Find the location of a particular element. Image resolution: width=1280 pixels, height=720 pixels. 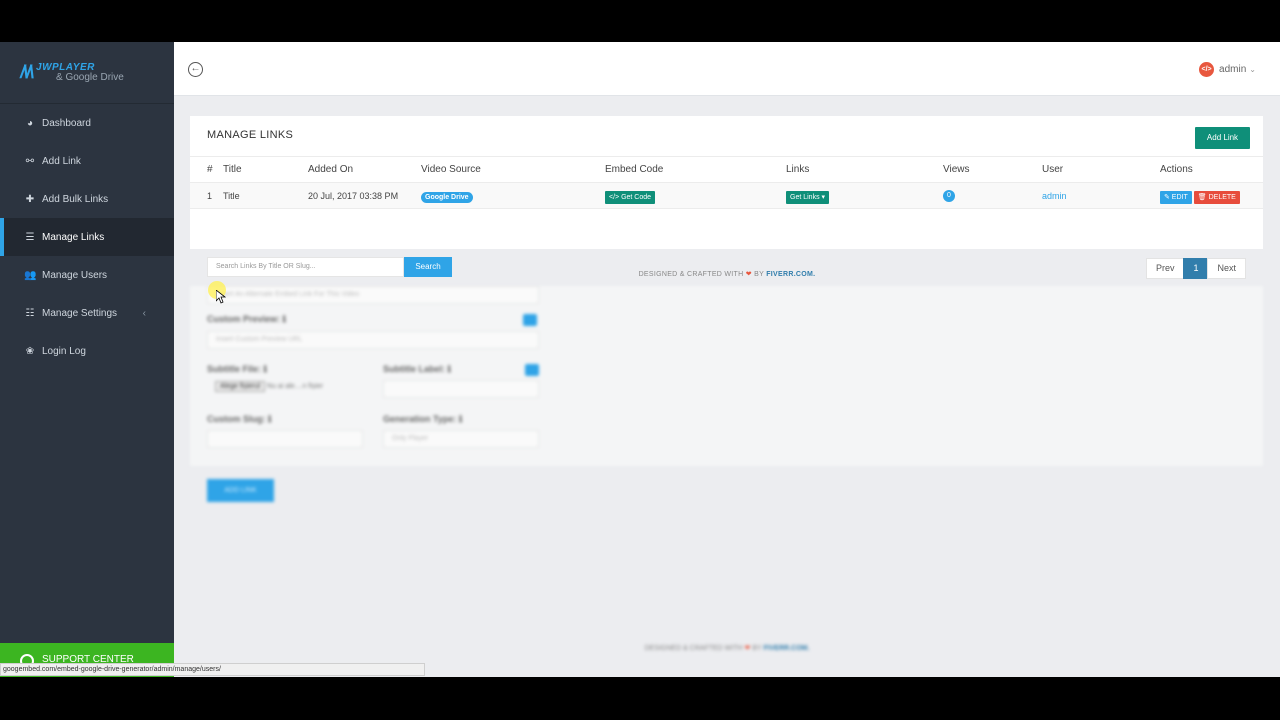

sidebar-item-login-log: ❀ Login Log is located at coordinates (87, 351).